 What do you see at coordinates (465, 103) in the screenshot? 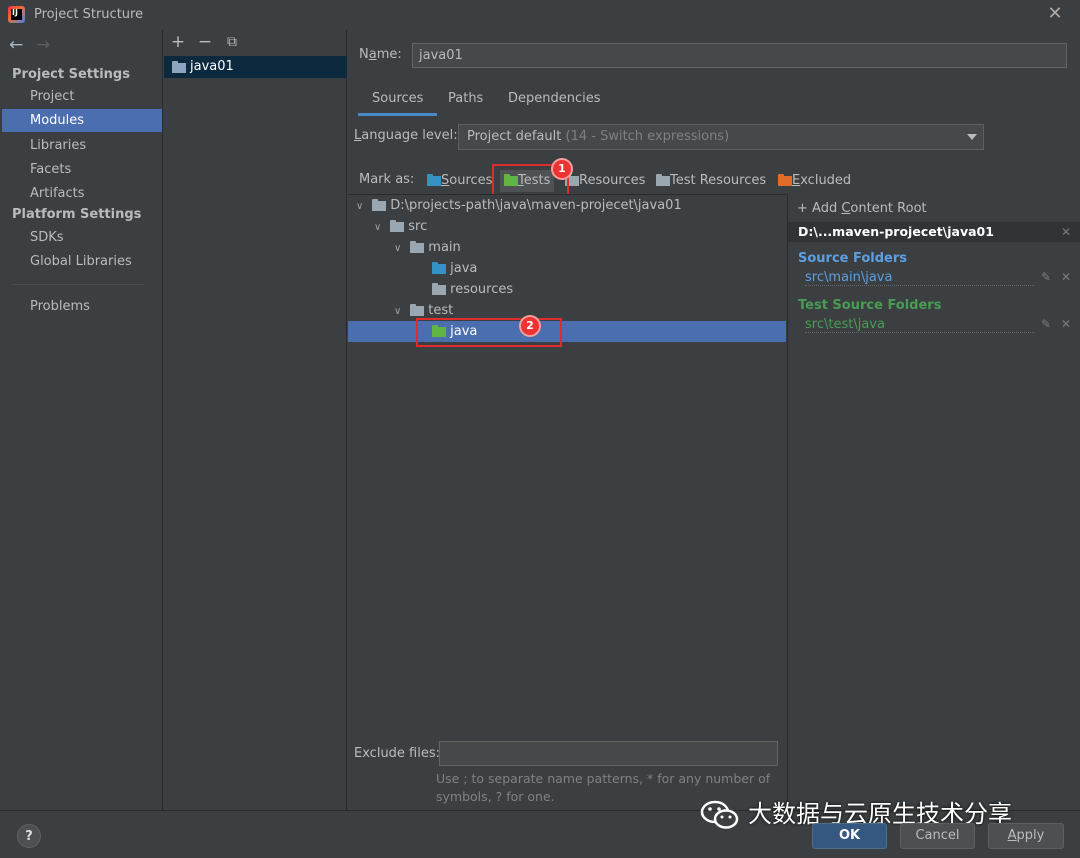
I see `tab-paths: Paths` at bounding box center [465, 103].